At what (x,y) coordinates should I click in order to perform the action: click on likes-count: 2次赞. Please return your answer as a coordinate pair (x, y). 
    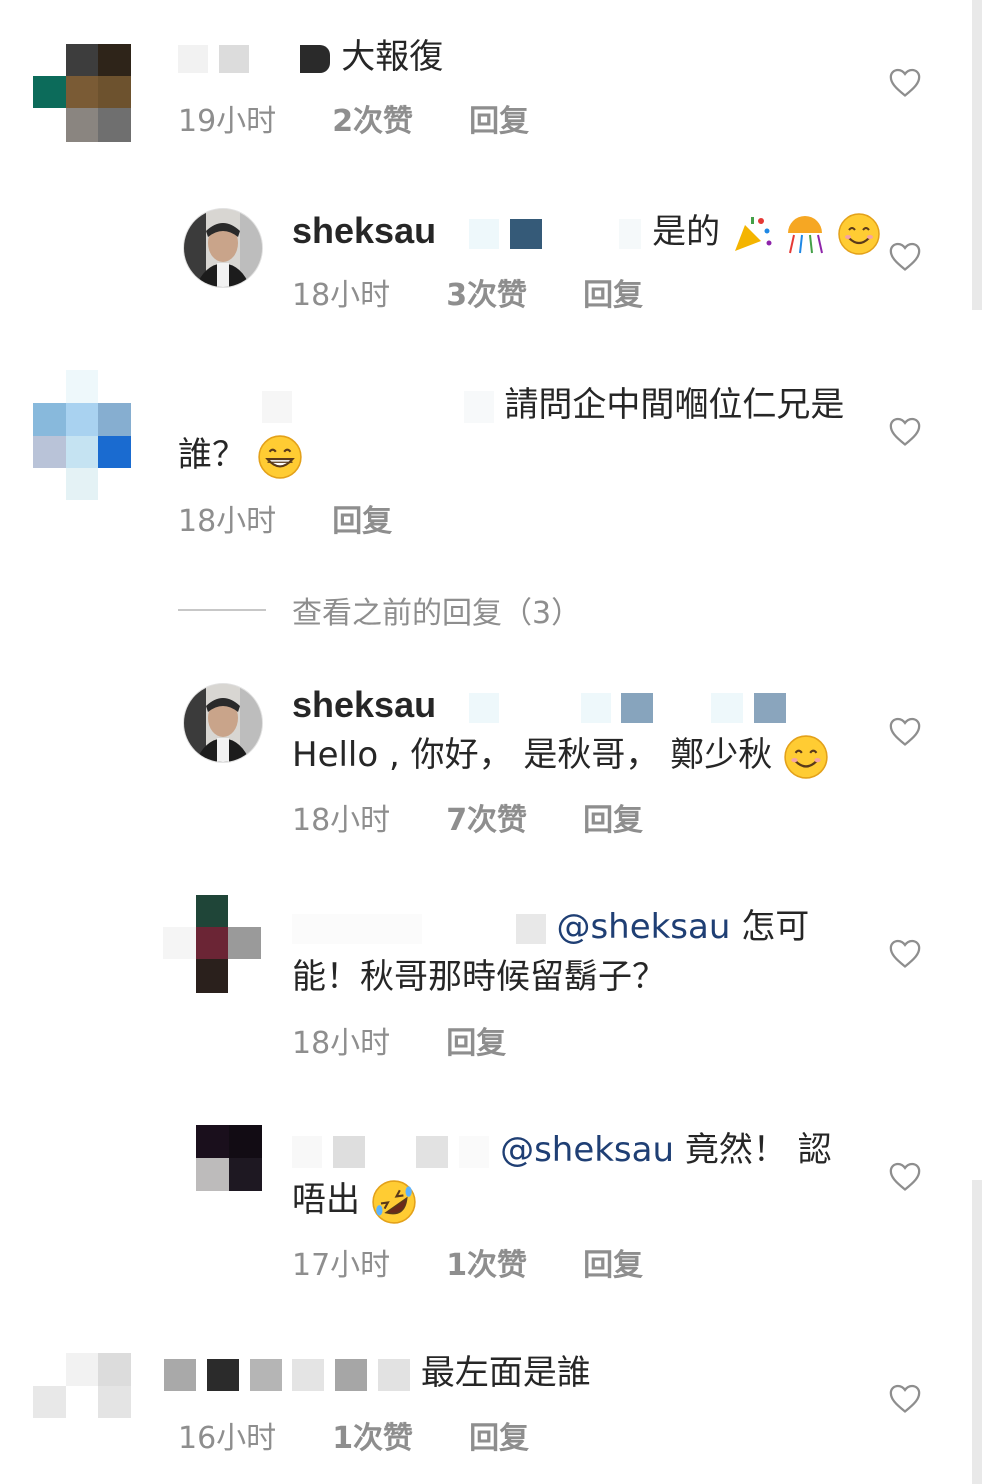
    Looking at the image, I should click on (372, 118).